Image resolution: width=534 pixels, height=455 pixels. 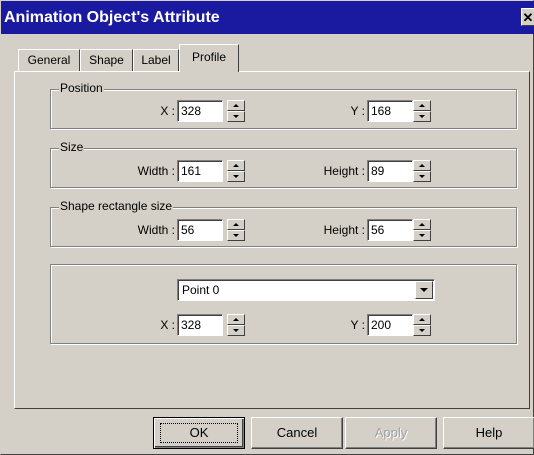 I want to click on shape-rect-width-input: 56, so click(x=200, y=230).